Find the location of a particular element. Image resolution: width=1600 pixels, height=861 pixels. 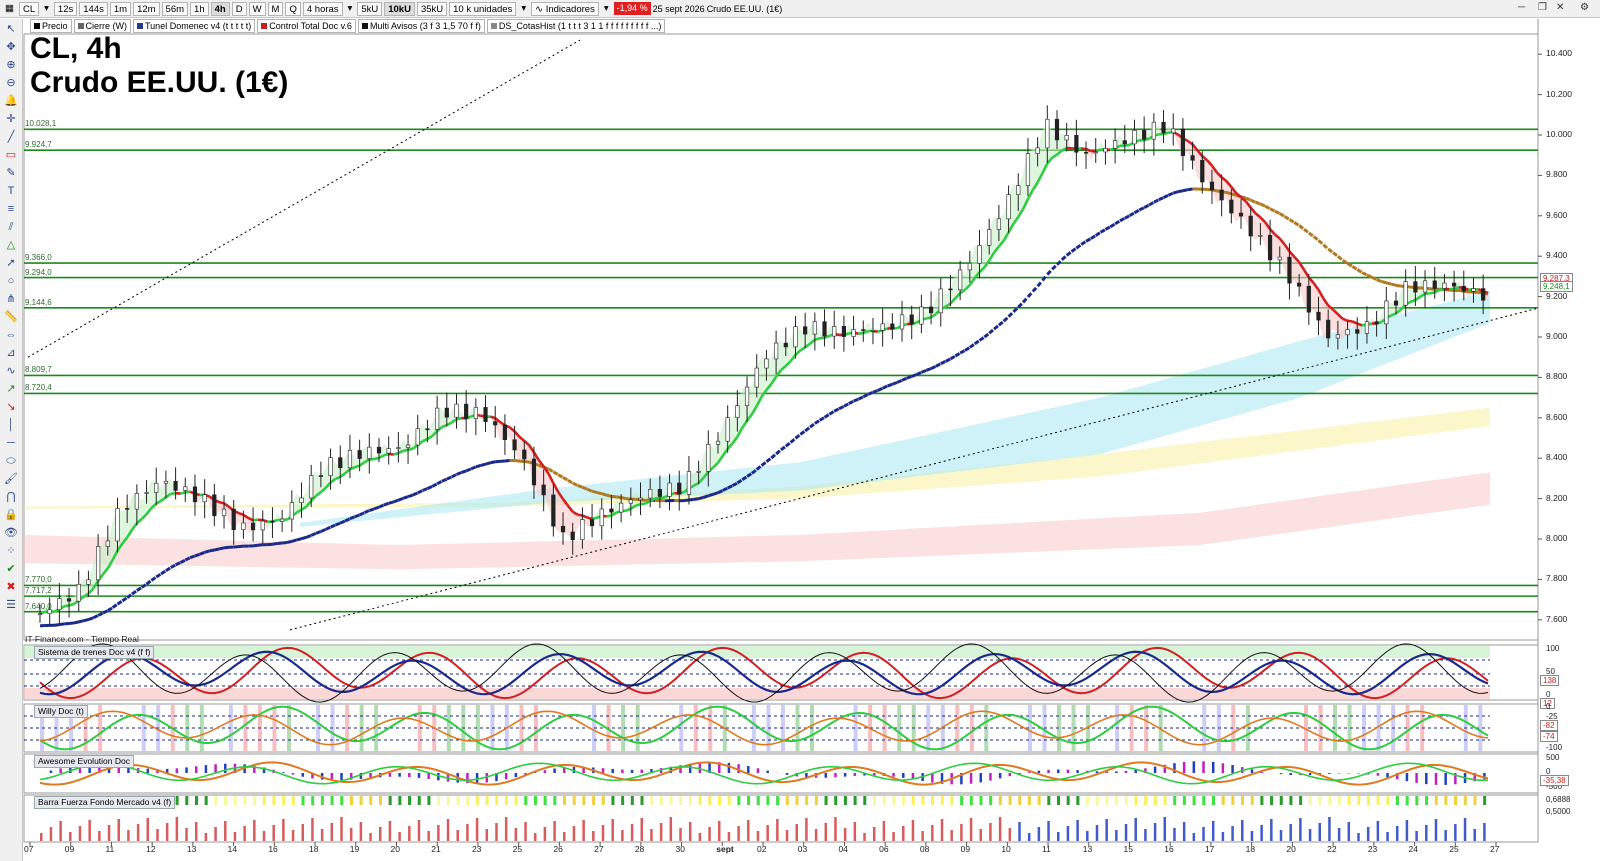

pane-title-awesome: Awesome Evolution Doc is located at coordinates (84, 761).